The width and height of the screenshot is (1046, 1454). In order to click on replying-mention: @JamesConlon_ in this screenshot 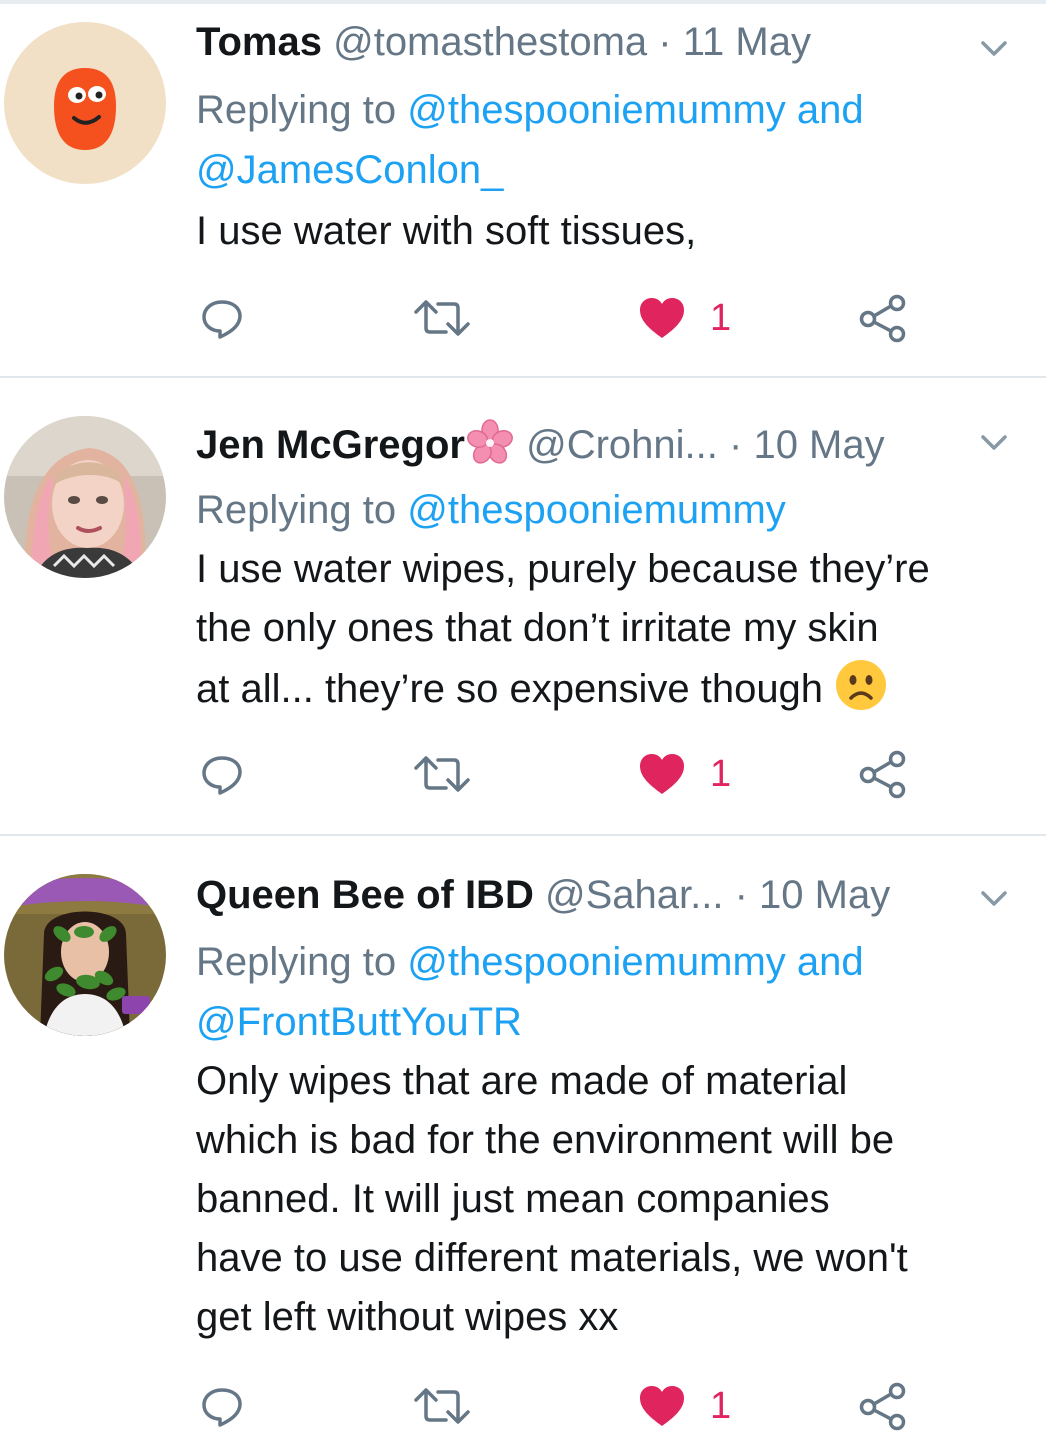, I will do `click(349, 170)`.